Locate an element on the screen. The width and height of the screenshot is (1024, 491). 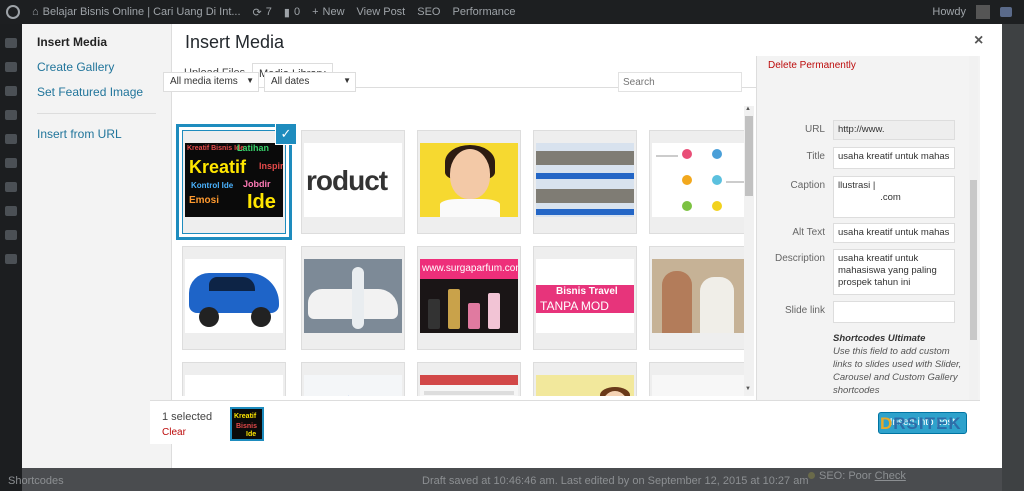
media-type-select: All media items ▼ is located at coordinates (211, 82).